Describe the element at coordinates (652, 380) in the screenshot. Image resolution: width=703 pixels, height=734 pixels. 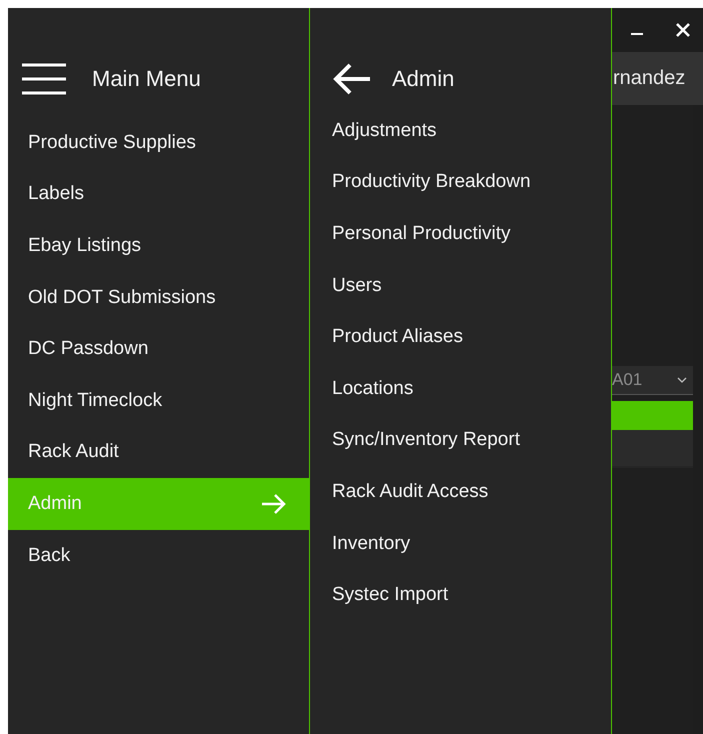
I see `dc-dropdown: A01` at that location.